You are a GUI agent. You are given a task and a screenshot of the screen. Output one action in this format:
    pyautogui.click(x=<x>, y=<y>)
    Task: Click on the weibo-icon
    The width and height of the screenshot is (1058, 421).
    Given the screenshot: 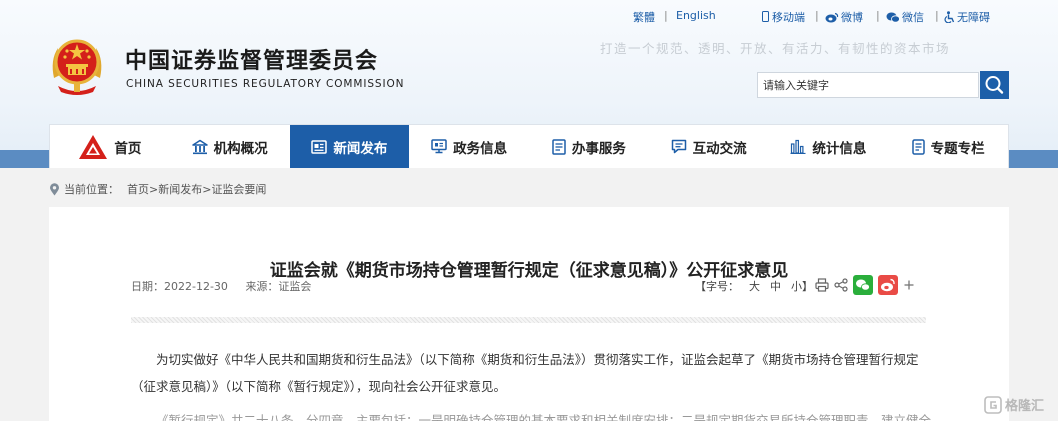 What is the action you would take?
    pyautogui.click(x=888, y=284)
    